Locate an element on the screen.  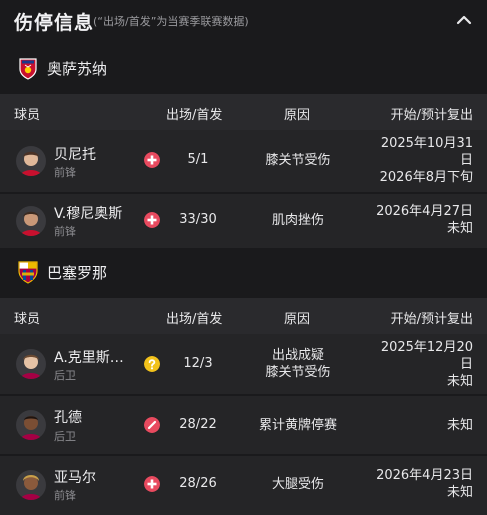
suspension-card-icon is located at coordinates (152, 425).